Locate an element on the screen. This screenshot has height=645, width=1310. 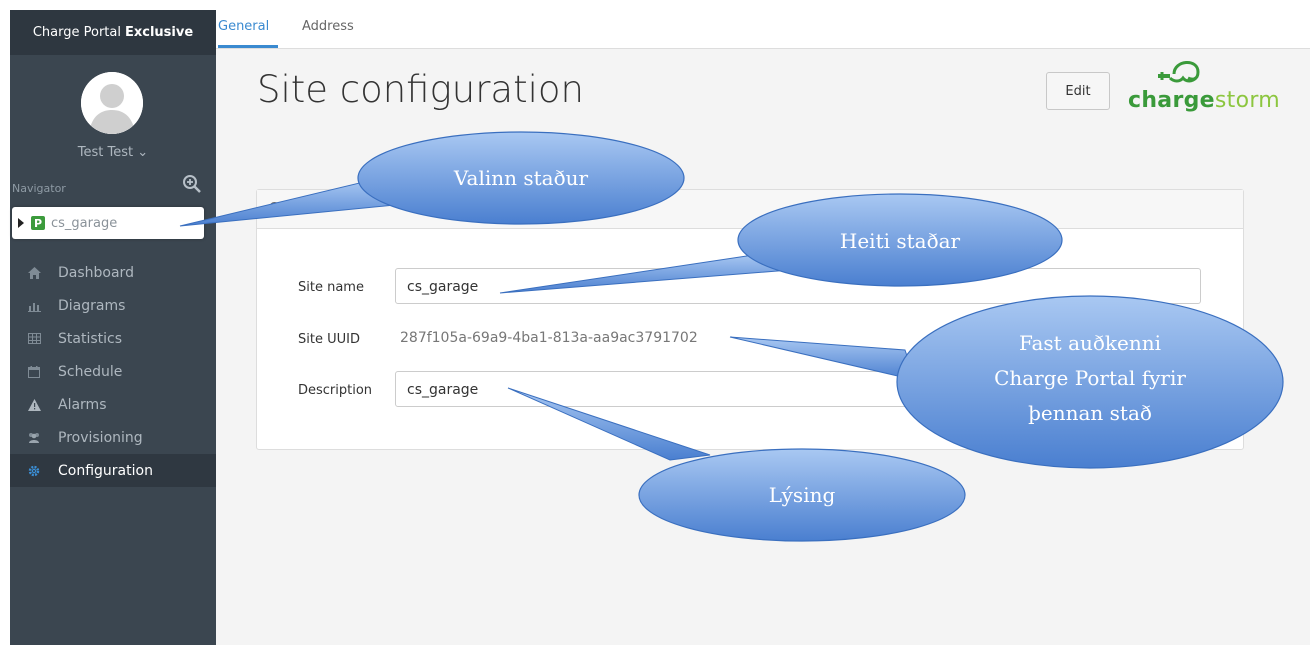
warning-icon is located at coordinates (34, 405).